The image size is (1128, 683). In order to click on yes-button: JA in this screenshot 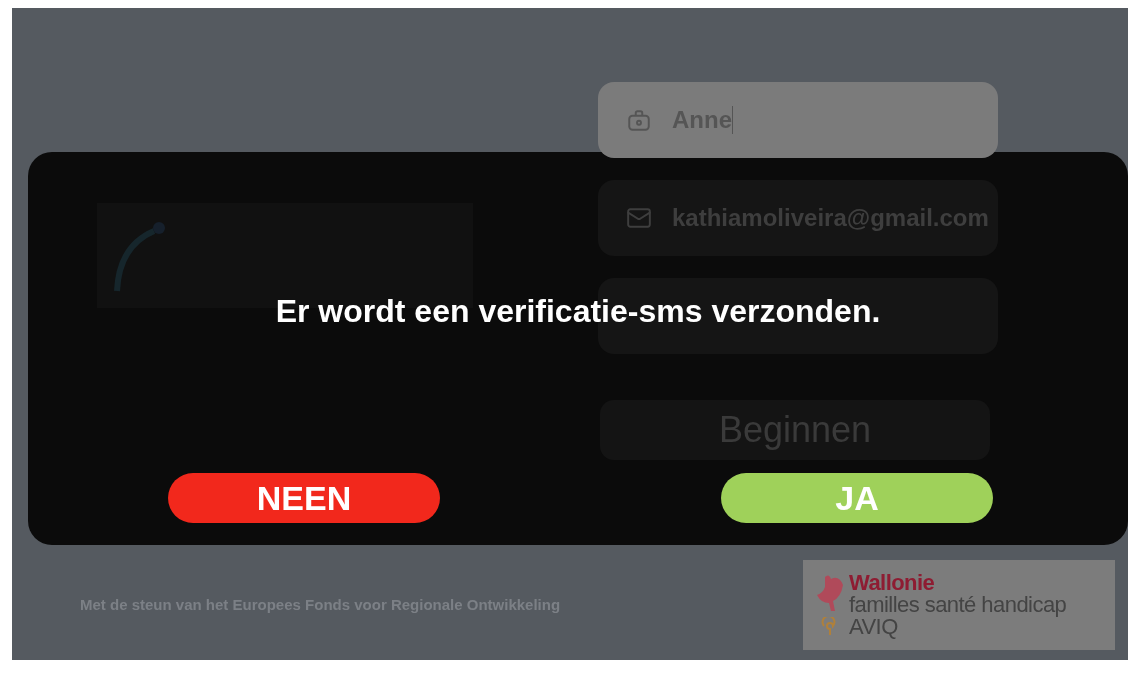, I will do `click(857, 498)`.